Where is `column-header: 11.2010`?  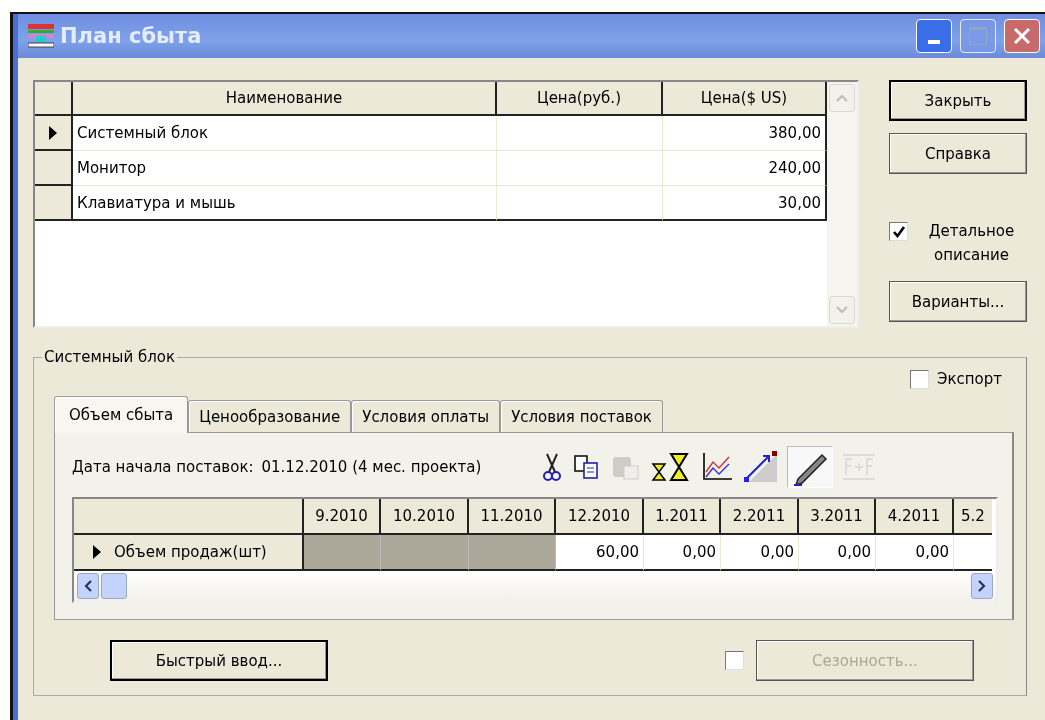 column-header: 11.2010 is located at coordinates (512, 517).